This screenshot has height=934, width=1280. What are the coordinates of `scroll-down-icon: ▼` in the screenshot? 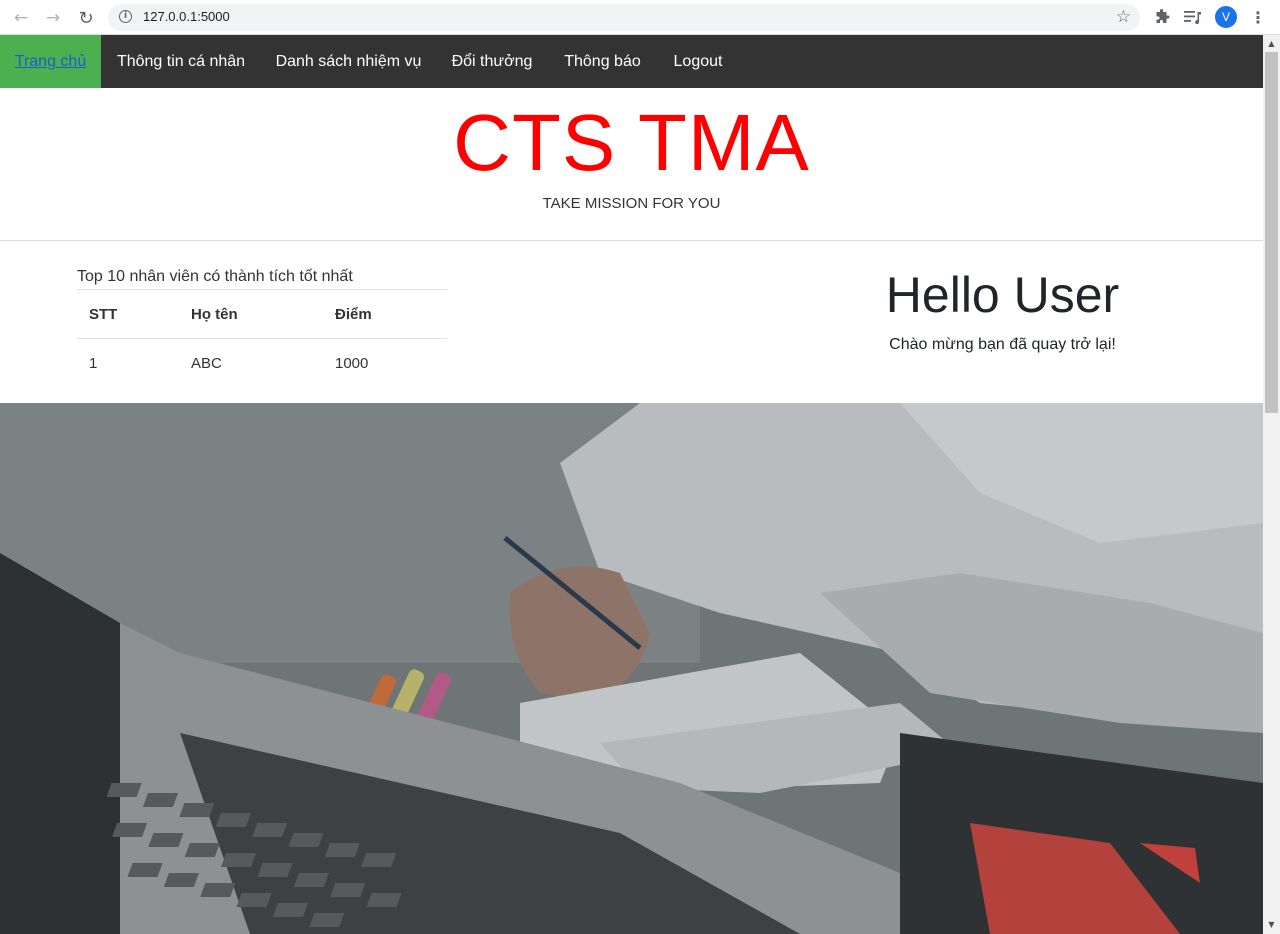 It's located at (1271, 925).